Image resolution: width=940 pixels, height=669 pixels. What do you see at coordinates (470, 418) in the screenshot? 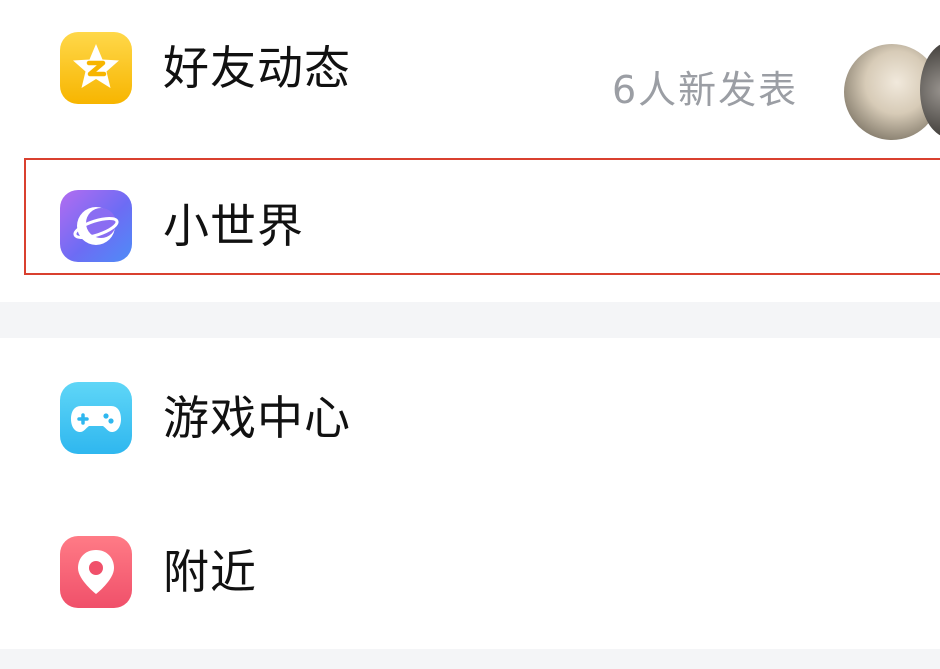
I see `menu-item-game-center: 游戏中心` at bounding box center [470, 418].